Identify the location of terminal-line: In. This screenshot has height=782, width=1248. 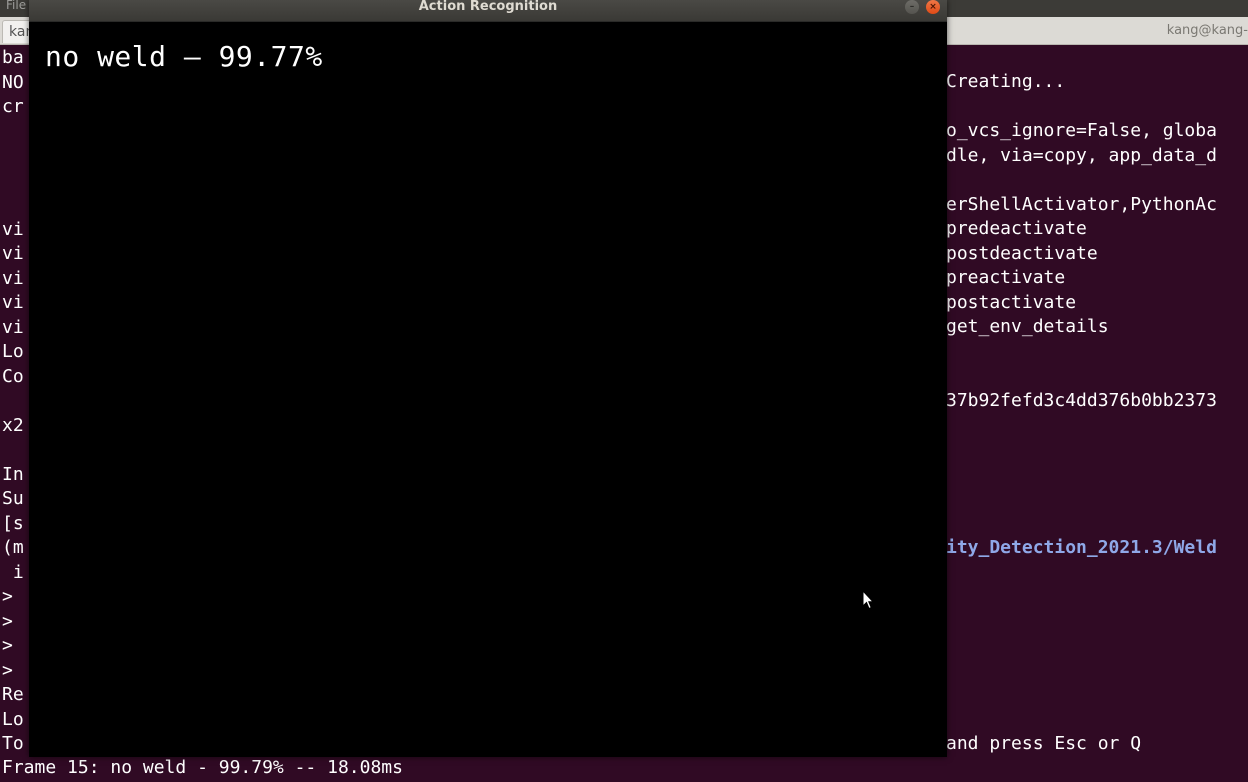
(13, 474).